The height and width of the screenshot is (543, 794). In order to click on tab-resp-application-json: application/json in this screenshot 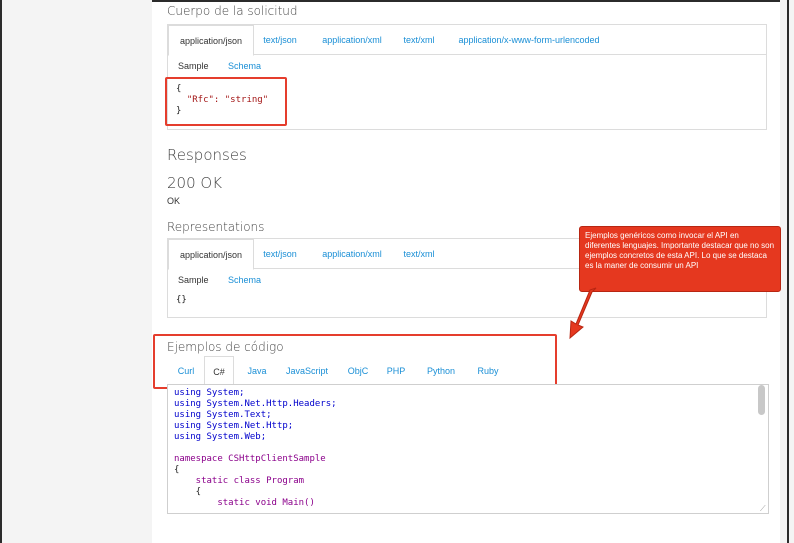, I will do `click(211, 254)`.